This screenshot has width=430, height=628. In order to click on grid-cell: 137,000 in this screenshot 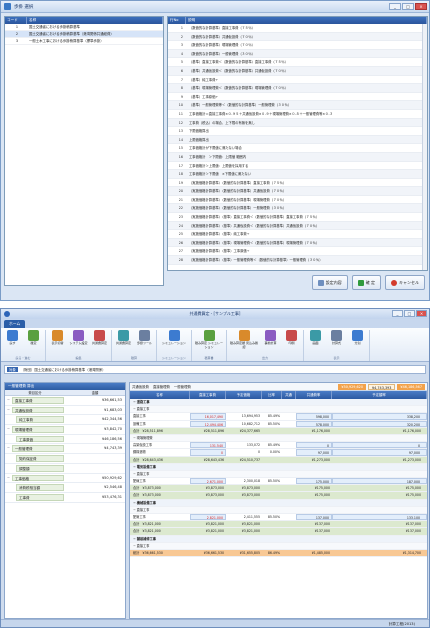, I will do `click(314, 517)`.